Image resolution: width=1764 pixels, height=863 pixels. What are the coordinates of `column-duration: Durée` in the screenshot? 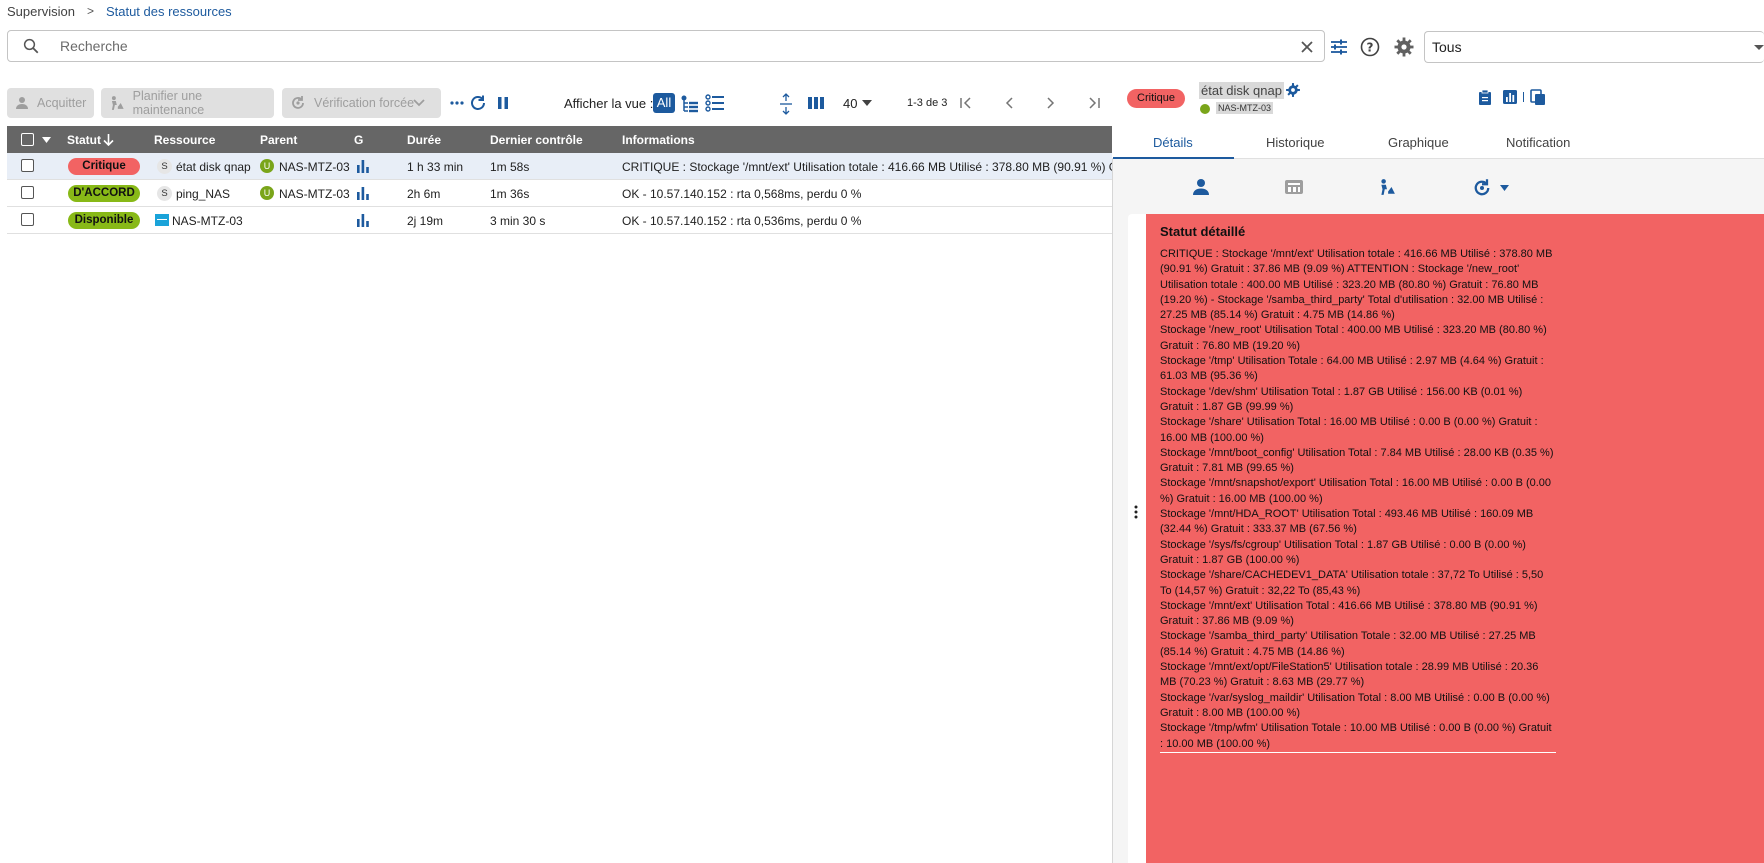 It's located at (424, 140).